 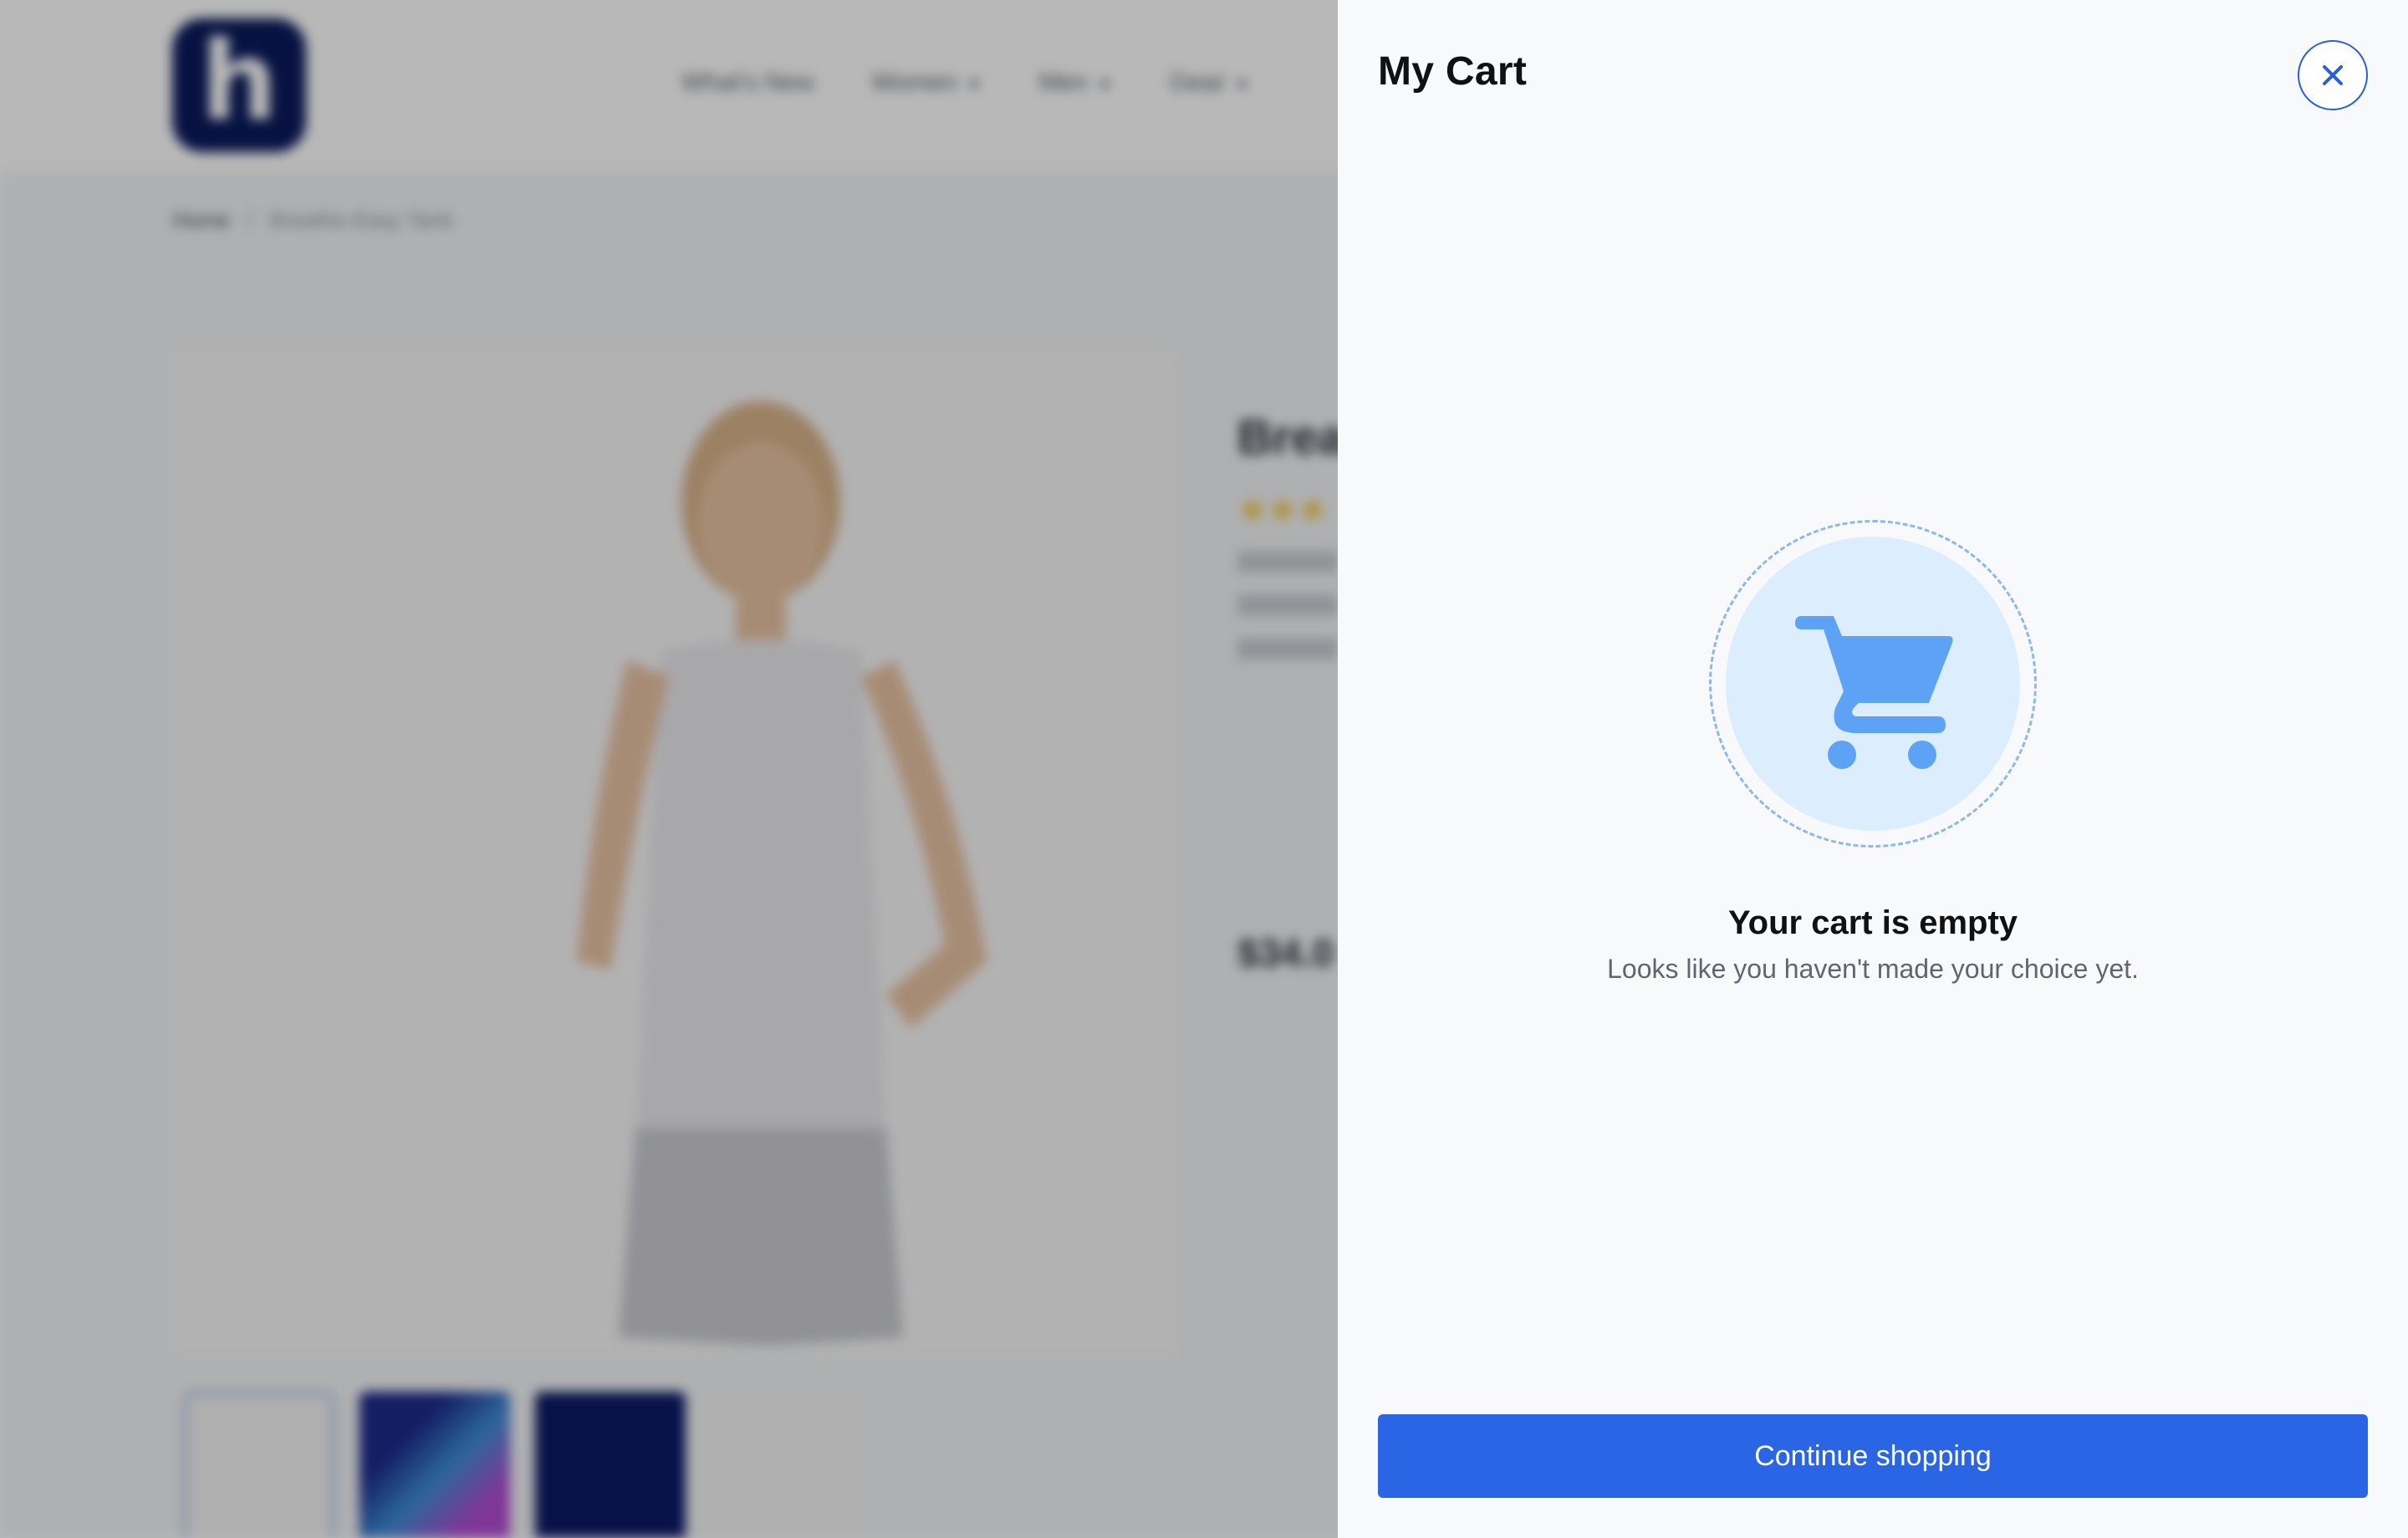 I want to click on continue-shopping-button: Continue shopping, so click(x=1873, y=1456).